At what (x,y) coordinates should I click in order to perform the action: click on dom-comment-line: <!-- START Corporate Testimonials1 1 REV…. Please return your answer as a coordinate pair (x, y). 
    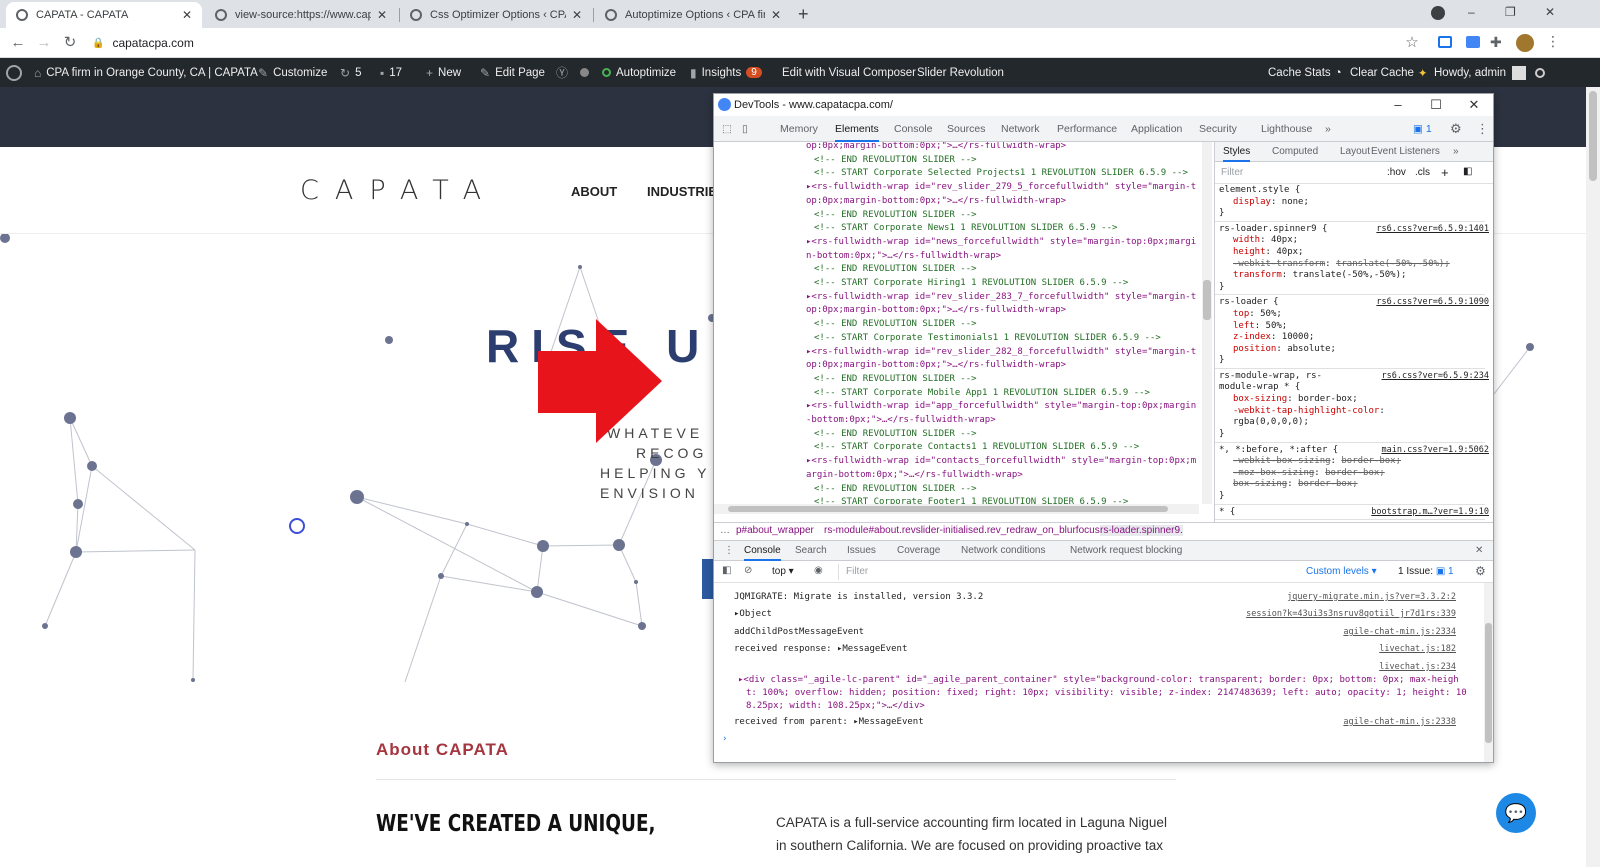
    Looking at the image, I should click on (987, 338).